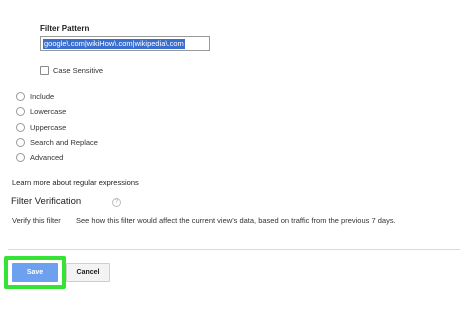 This screenshot has width=460, height=320. Describe the element at coordinates (75, 182) in the screenshot. I see `learn-more-link: Learn more about regular expressions` at that location.